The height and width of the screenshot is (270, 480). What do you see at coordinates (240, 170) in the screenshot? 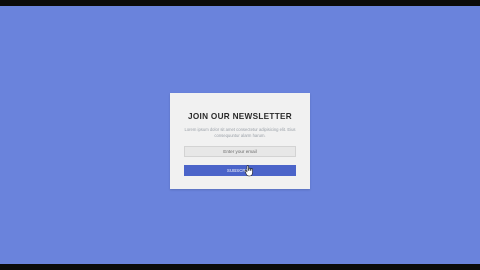
I see `subscribe-button: SUBSCRIBE` at bounding box center [240, 170].